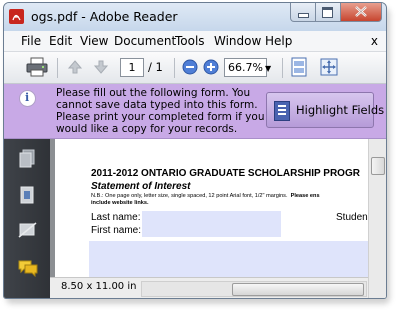 This screenshot has width=400, height=311. Describe the element at coordinates (37, 67) in the screenshot. I see `printer-icon` at that location.